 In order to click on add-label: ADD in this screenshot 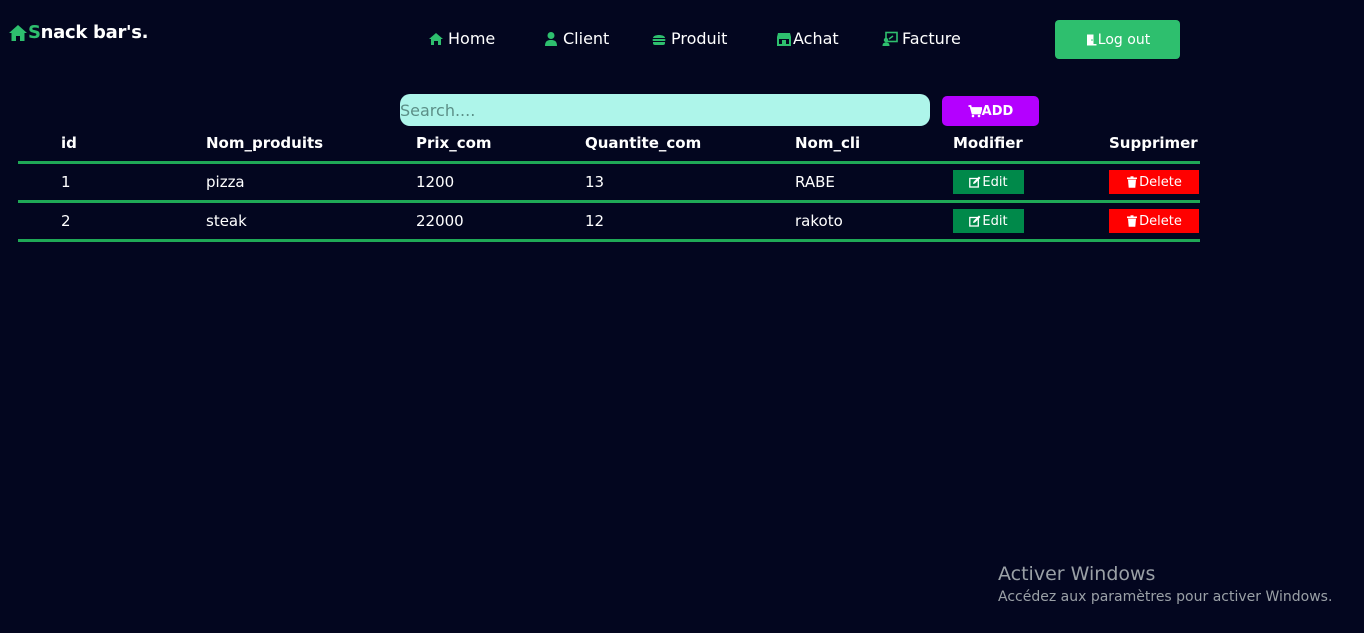, I will do `click(997, 111)`.